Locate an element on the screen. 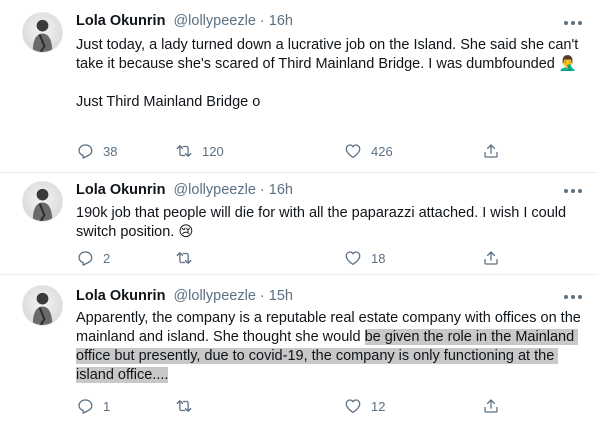 The image size is (598, 424). reply-count: 2 is located at coordinates (107, 258).